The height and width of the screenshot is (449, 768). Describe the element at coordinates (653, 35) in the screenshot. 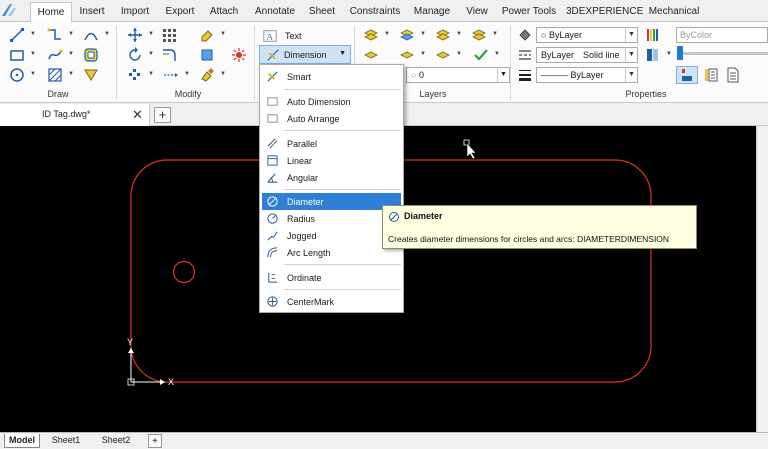

I see `color-palette-button` at that location.